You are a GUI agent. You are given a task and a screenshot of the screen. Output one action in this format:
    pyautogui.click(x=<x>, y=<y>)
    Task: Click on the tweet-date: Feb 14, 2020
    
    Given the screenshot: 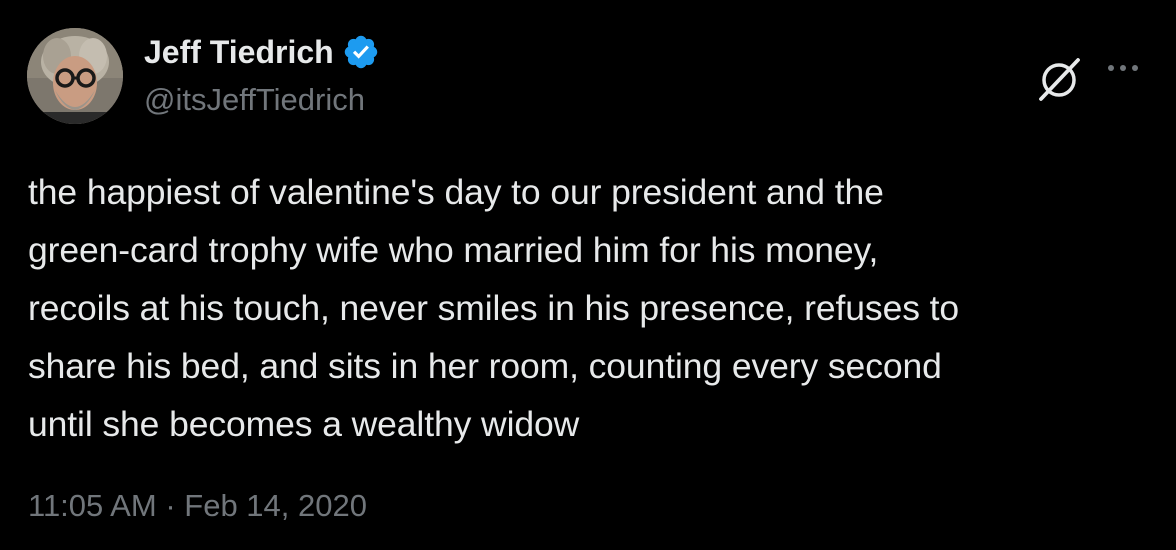 What is the action you would take?
    pyautogui.click(x=275, y=505)
    